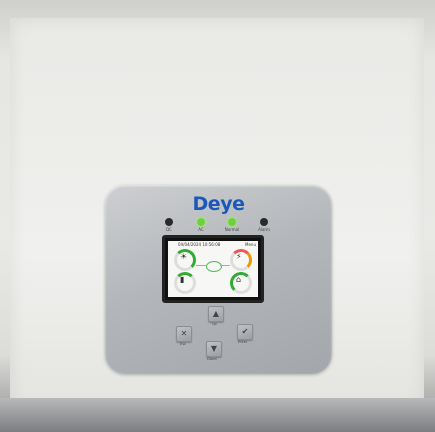 This screenshot has width=435, height=432. Describe the element at coordinates (184, 256) in the screenshot. I see `solar-panel-icon: ☀` at that location.